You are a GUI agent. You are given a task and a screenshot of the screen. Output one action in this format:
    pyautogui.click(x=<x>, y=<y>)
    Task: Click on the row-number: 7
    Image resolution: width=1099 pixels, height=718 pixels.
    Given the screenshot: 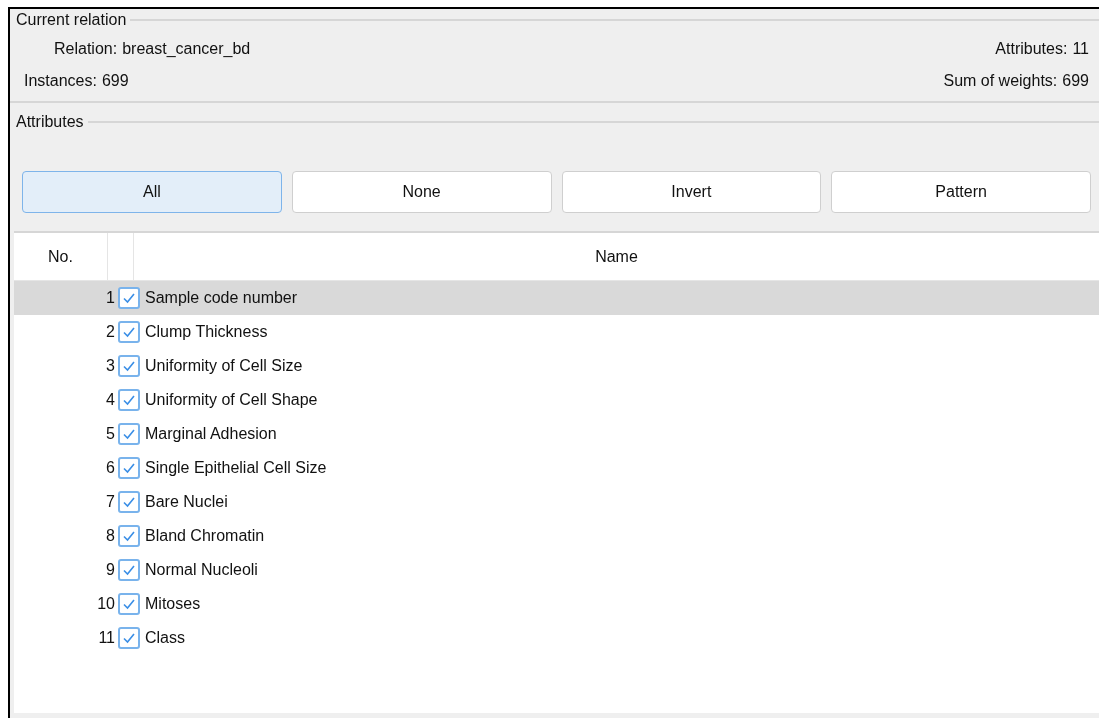 What is the action you would take?
    pyautogui.click(x=110, y=502)
    